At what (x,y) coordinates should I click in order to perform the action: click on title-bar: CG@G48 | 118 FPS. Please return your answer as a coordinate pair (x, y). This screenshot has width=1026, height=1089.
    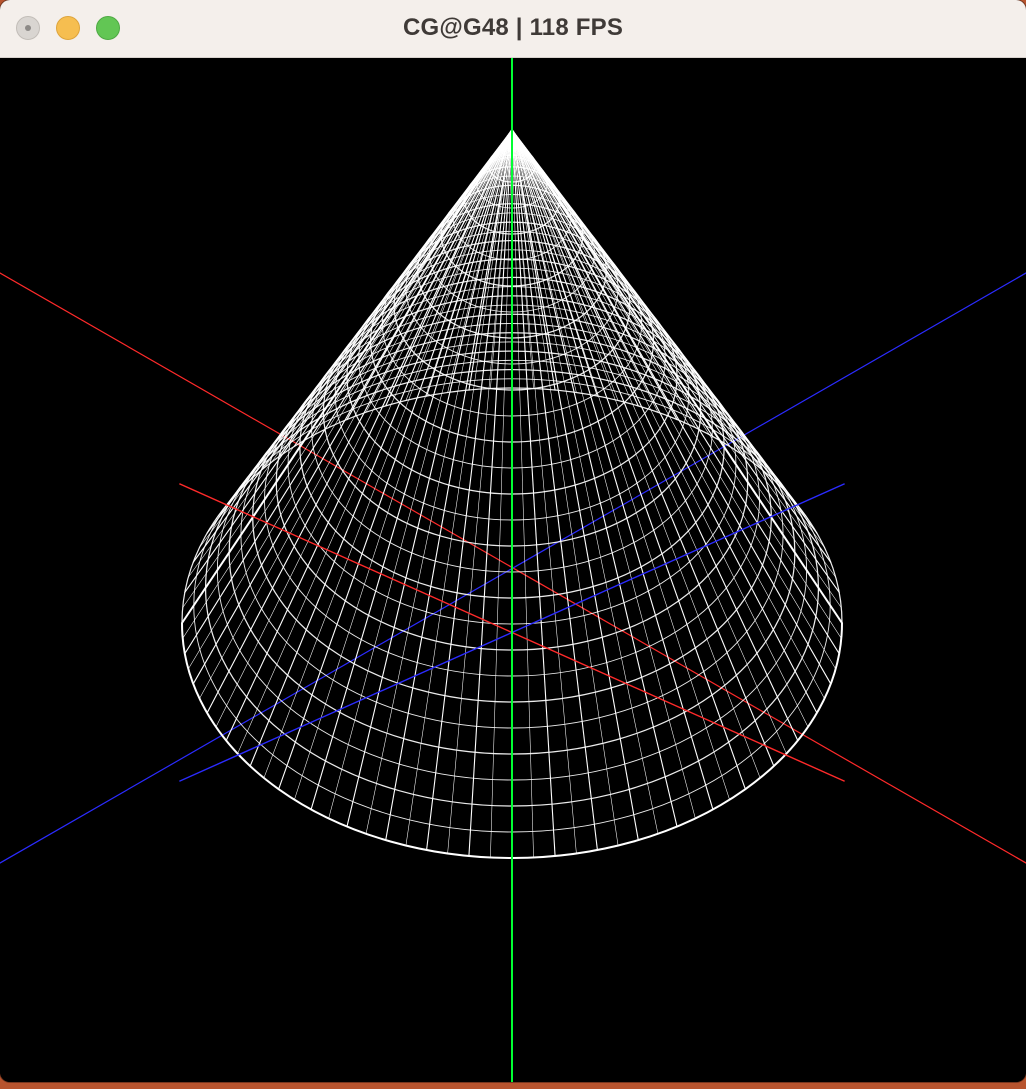
    Looking at the image, I should click on (513, 29).